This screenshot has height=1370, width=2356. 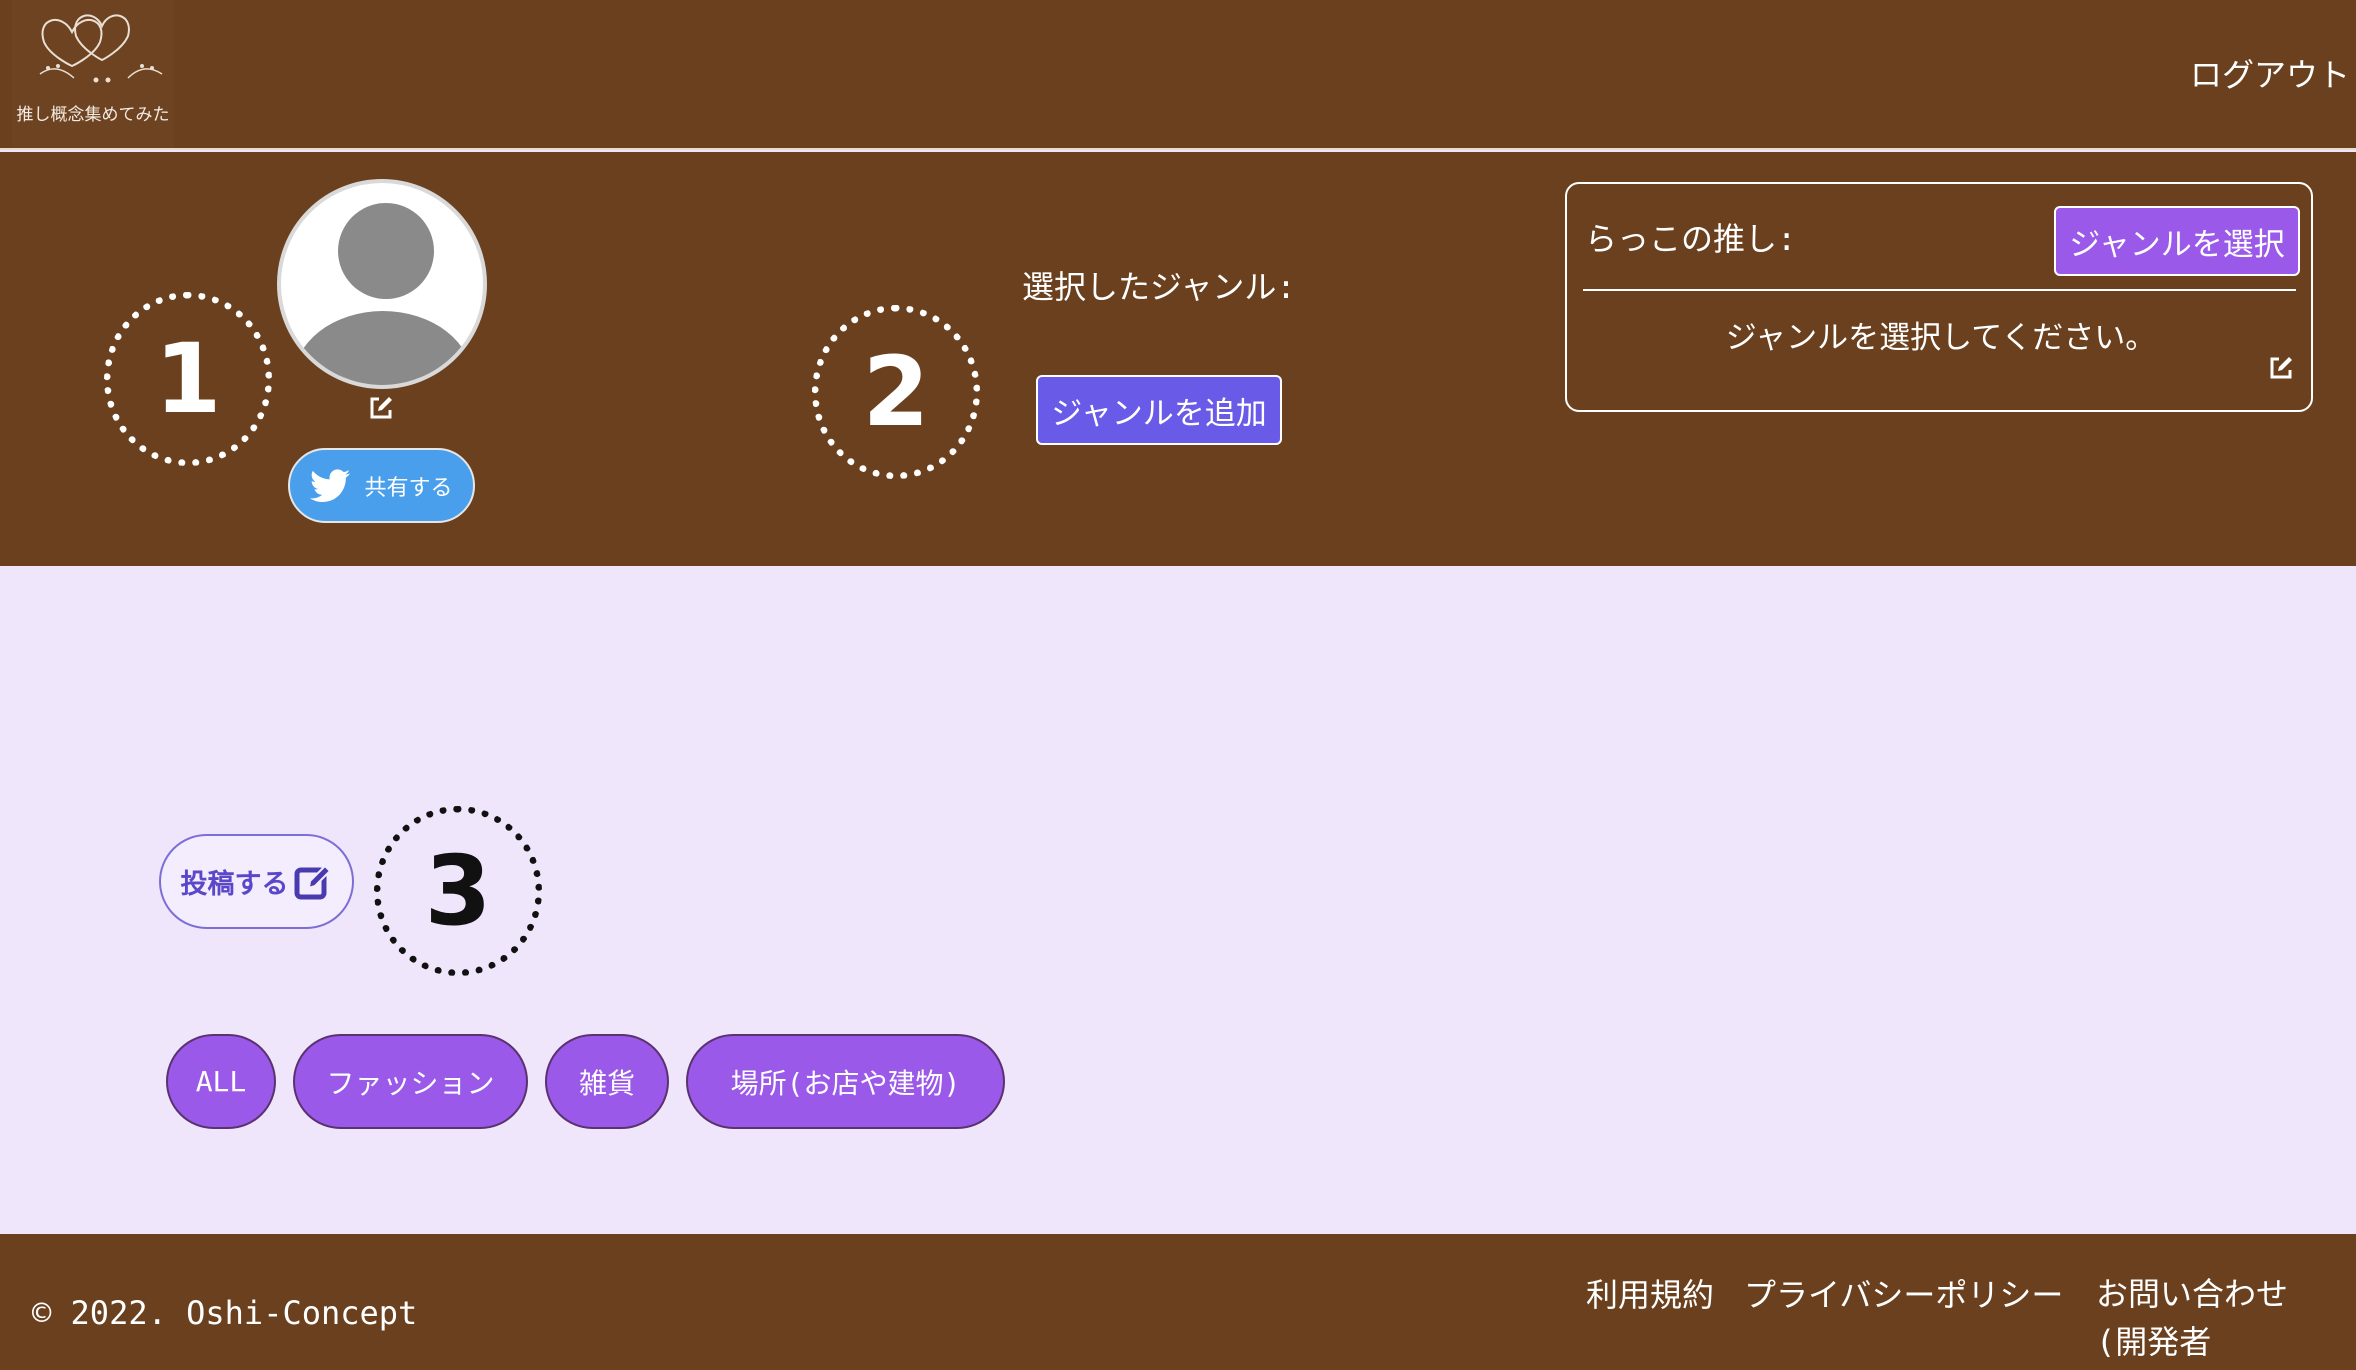 I want to click on twitter-bird-icon, so click(x=330, y=485).